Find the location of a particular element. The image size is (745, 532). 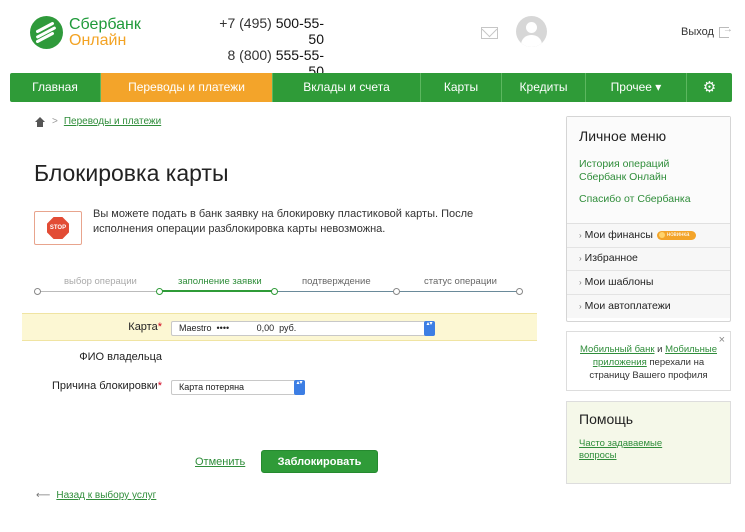

sberbank-logo-icon is located at coordinates (46, 32).